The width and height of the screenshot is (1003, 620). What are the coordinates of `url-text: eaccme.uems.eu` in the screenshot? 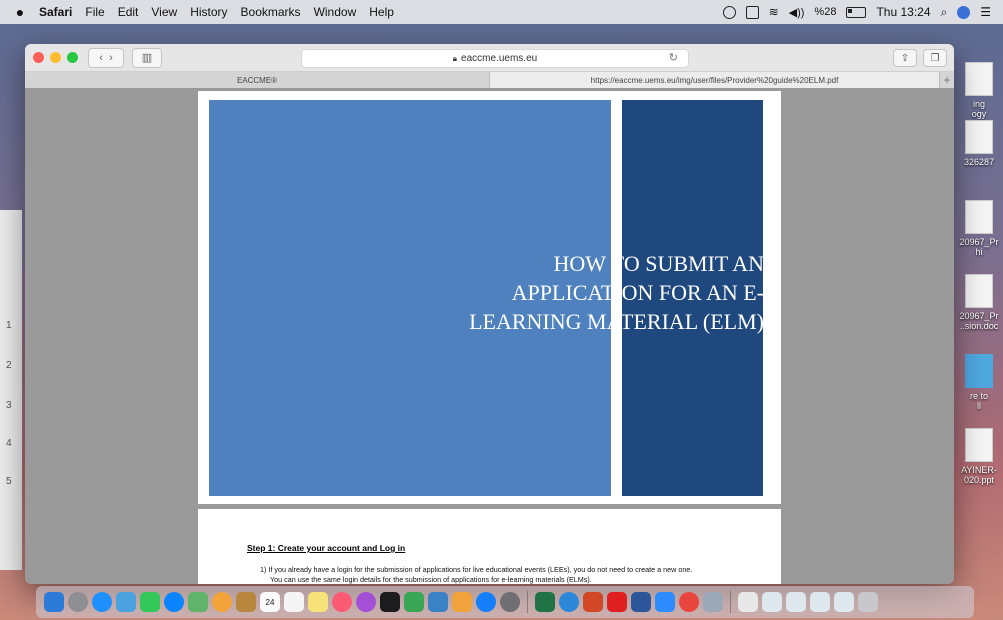 It's located at (499, 58).